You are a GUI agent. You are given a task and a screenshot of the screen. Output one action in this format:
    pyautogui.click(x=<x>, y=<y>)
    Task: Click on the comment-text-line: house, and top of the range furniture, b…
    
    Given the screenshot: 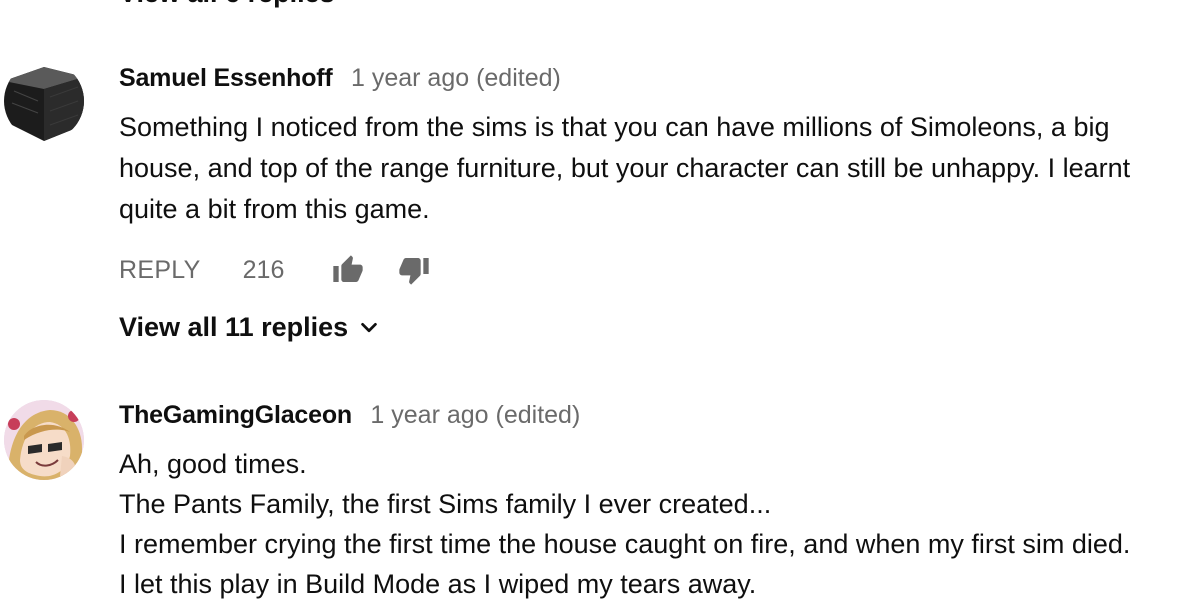 What is the action you would take?
    pyautogui.click(x=625, y=168)
    